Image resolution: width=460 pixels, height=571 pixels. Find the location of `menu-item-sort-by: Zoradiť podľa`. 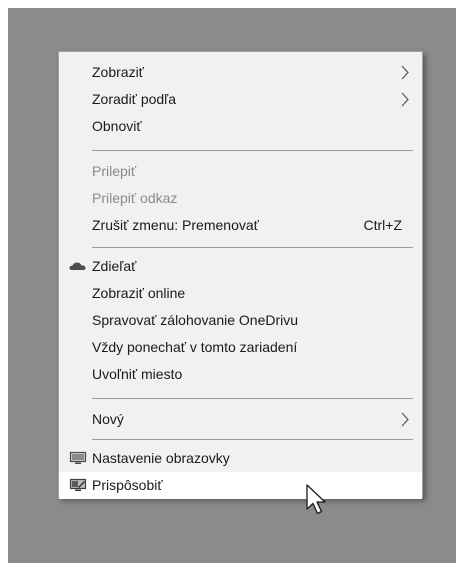

menu-item-sort-by: Zoradiť podľa is located at coordinates (240, 99).